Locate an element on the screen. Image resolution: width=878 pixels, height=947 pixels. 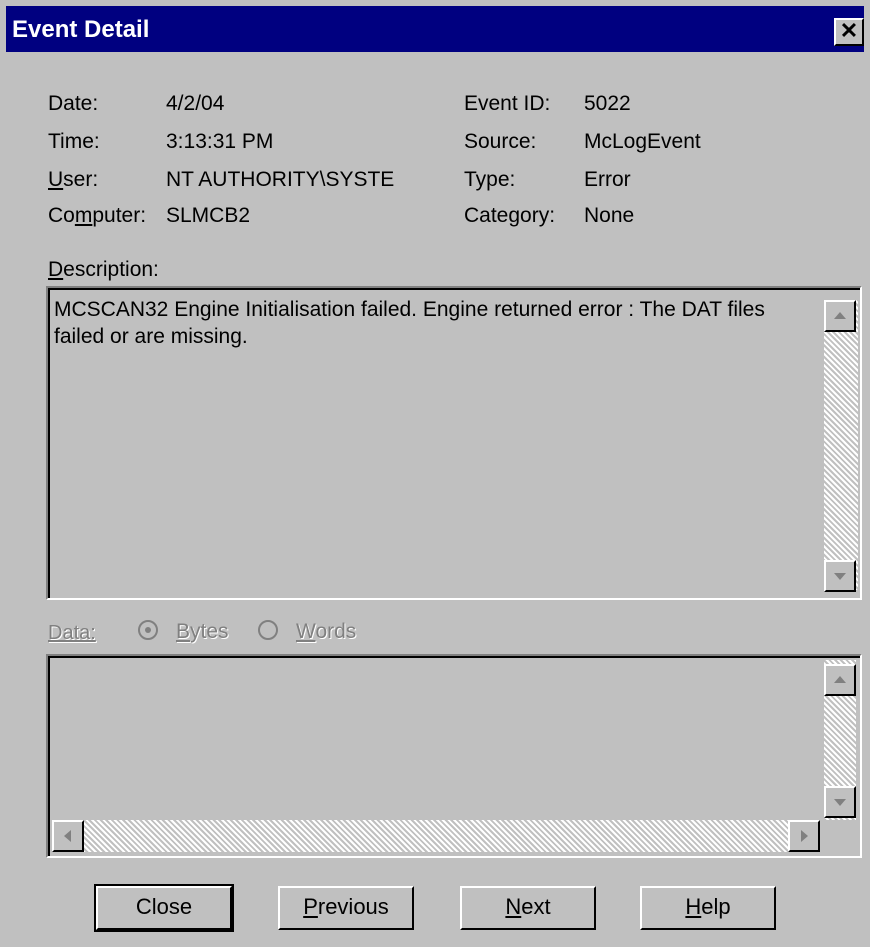
bytes-radio is located at coordinates (148, 630).